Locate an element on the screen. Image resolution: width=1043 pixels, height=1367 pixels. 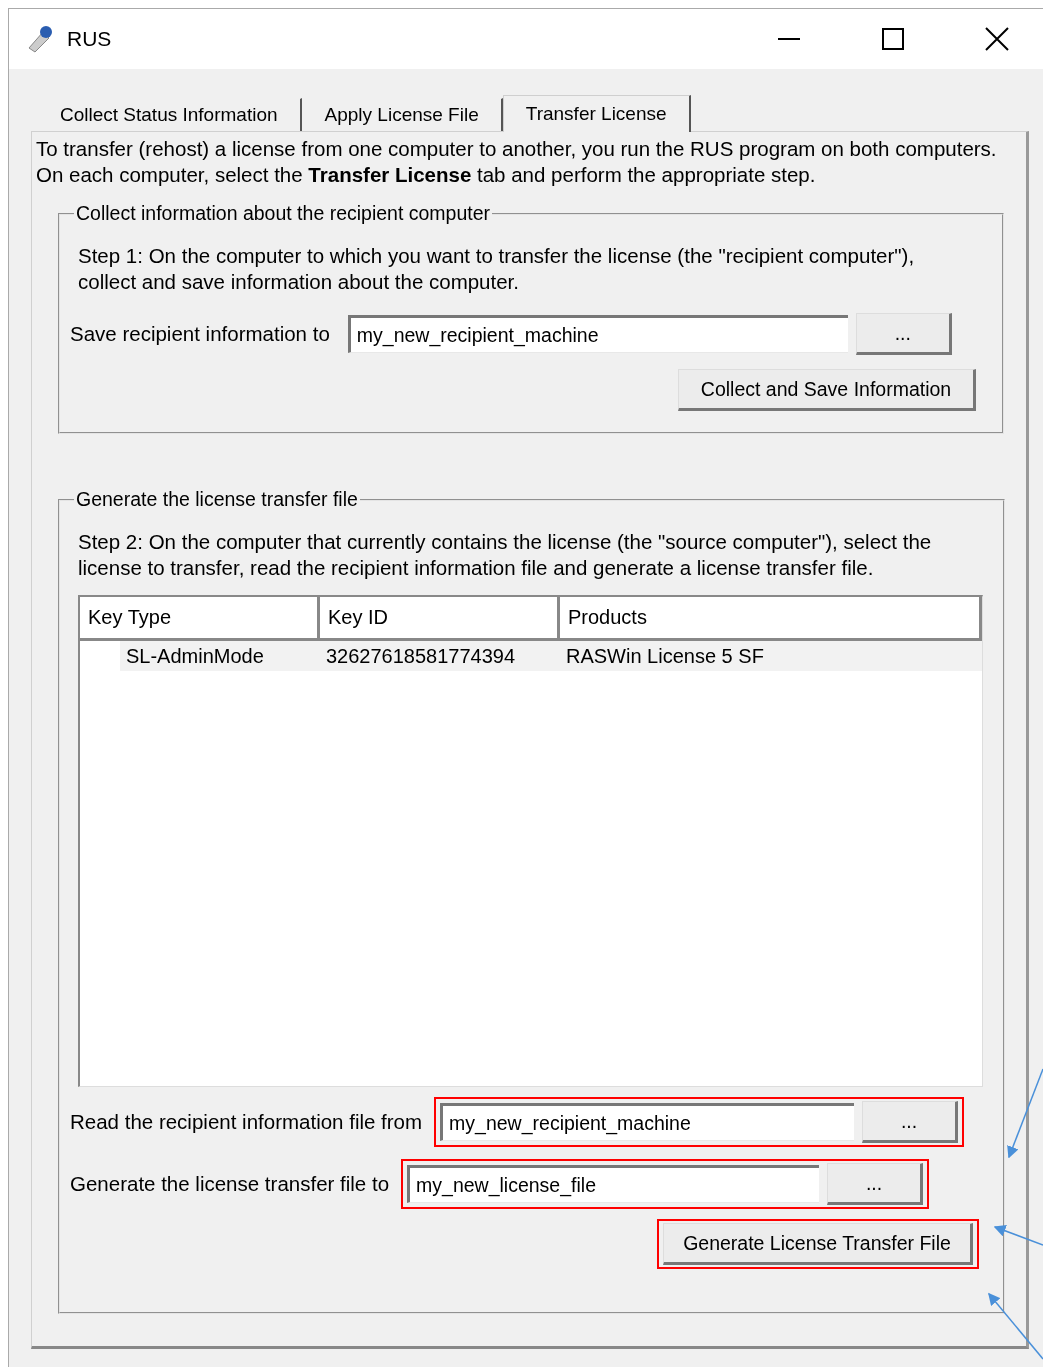
table-row: SL-AdminMode 32627618581774394 RASWin License 5 SF is located at coordinates (551, 656).